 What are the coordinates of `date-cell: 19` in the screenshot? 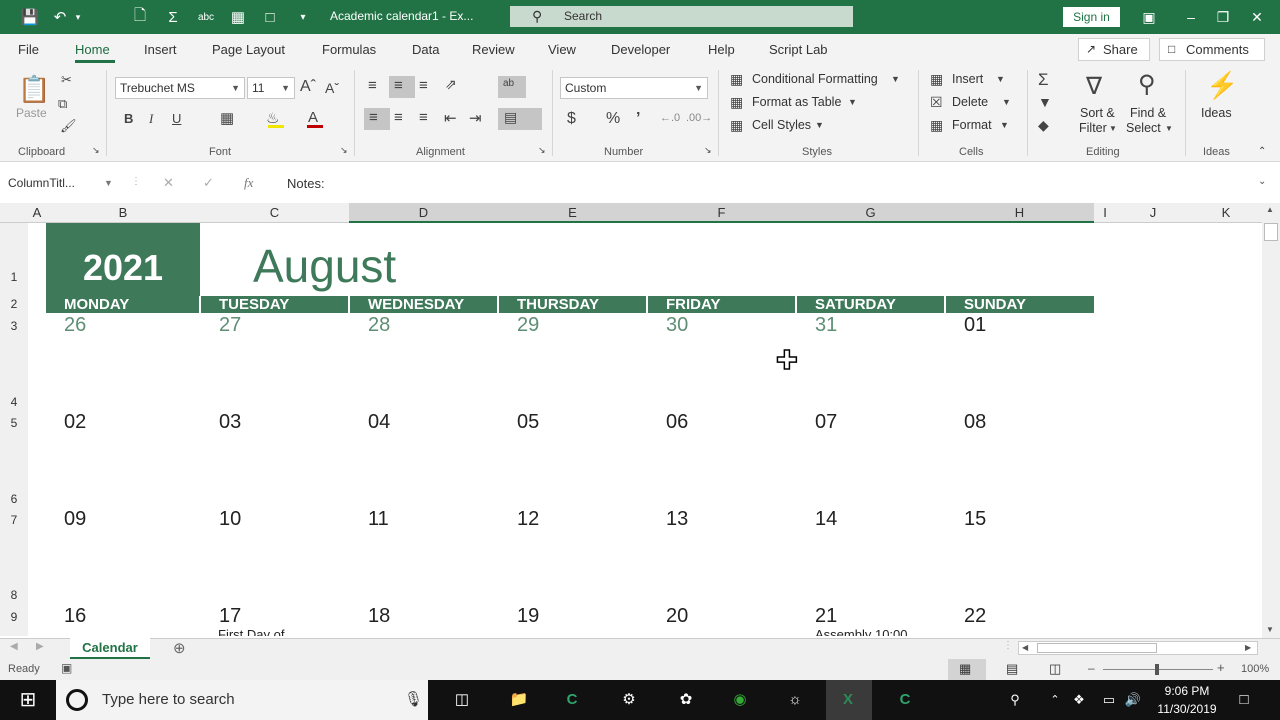 It's located at (528, 616).